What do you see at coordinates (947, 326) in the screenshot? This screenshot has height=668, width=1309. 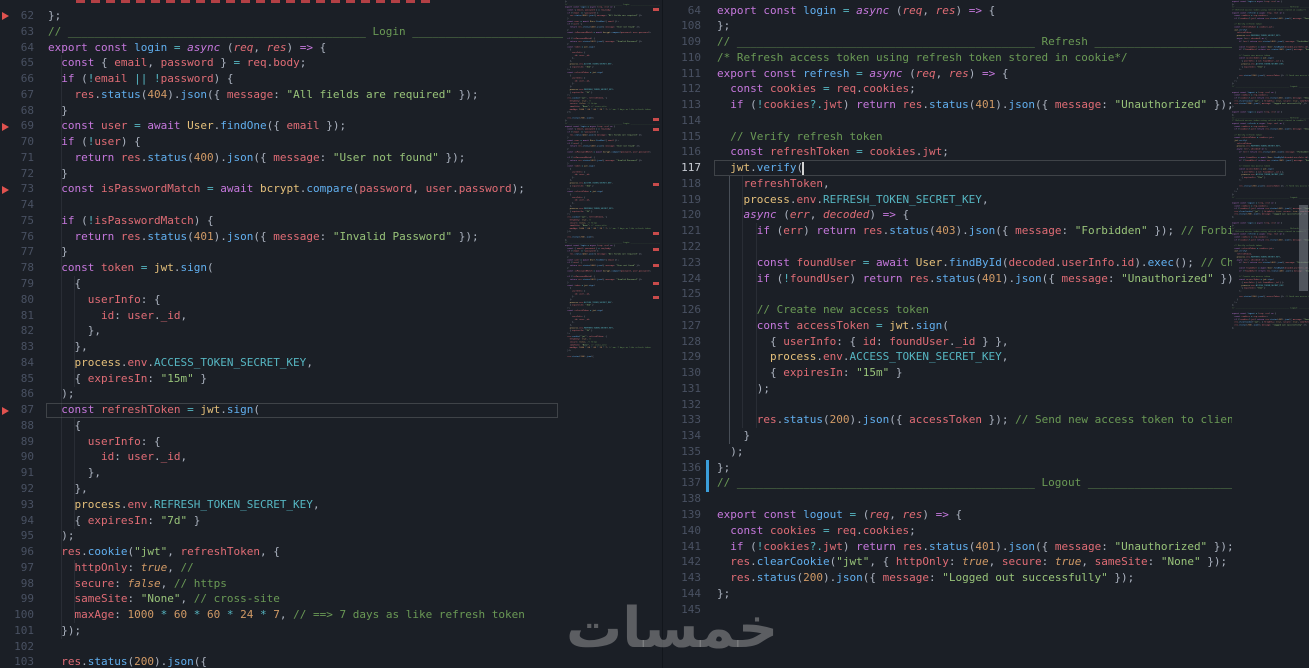 I see `code-line: 127 const accessToken = jwt.sign(` at bounding box center [947, 326].